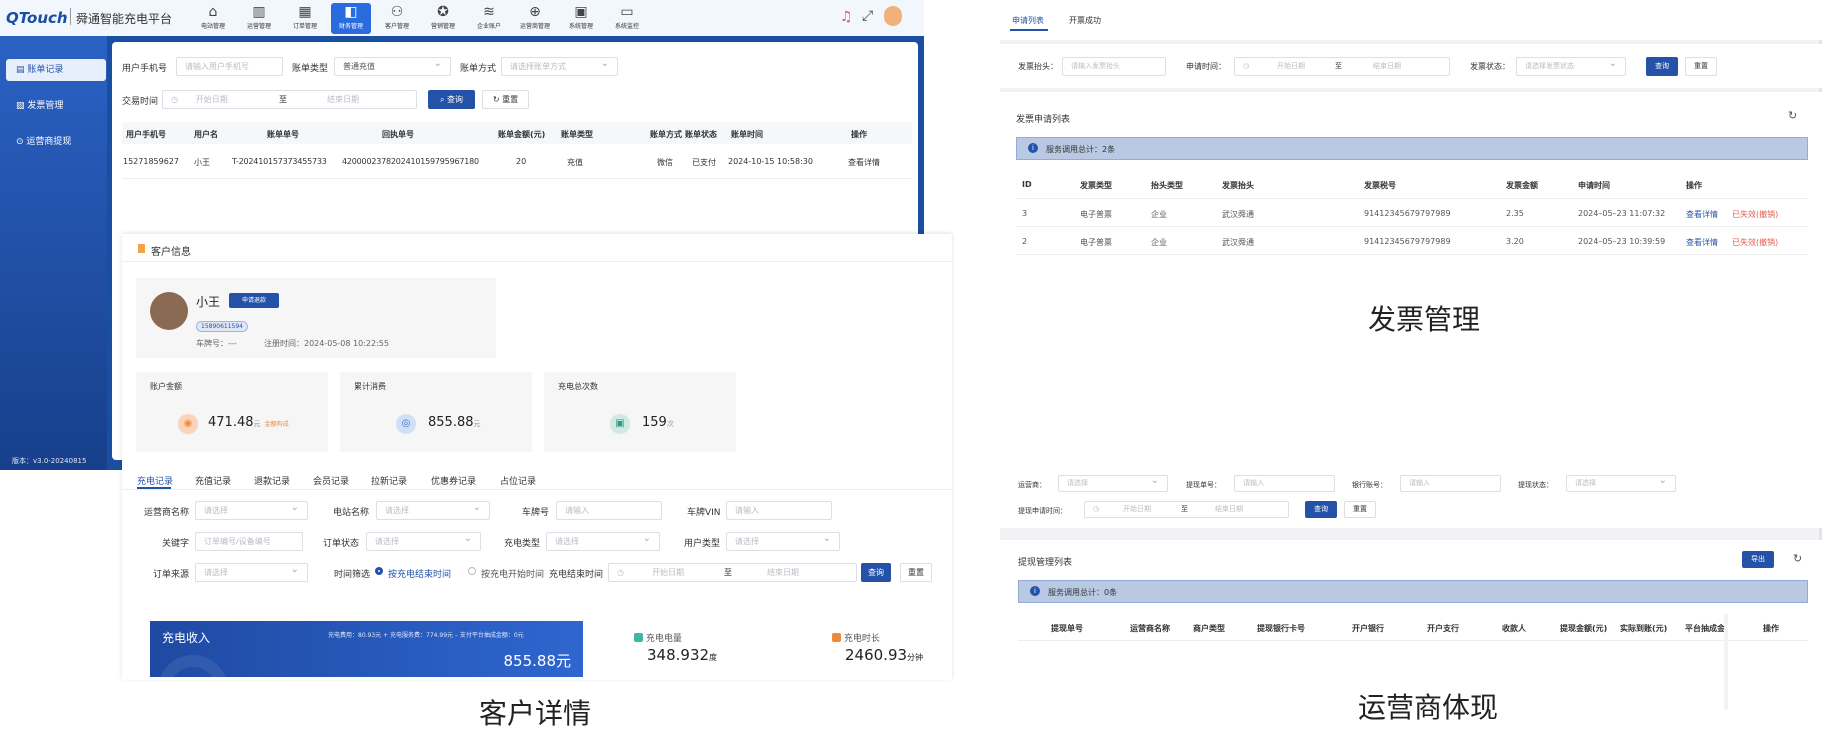  What do you see at coordinates (627, 18) in the screenshot?
I see `nav-monitor: ▭ 系统监控` at bounding box center [627, 18].